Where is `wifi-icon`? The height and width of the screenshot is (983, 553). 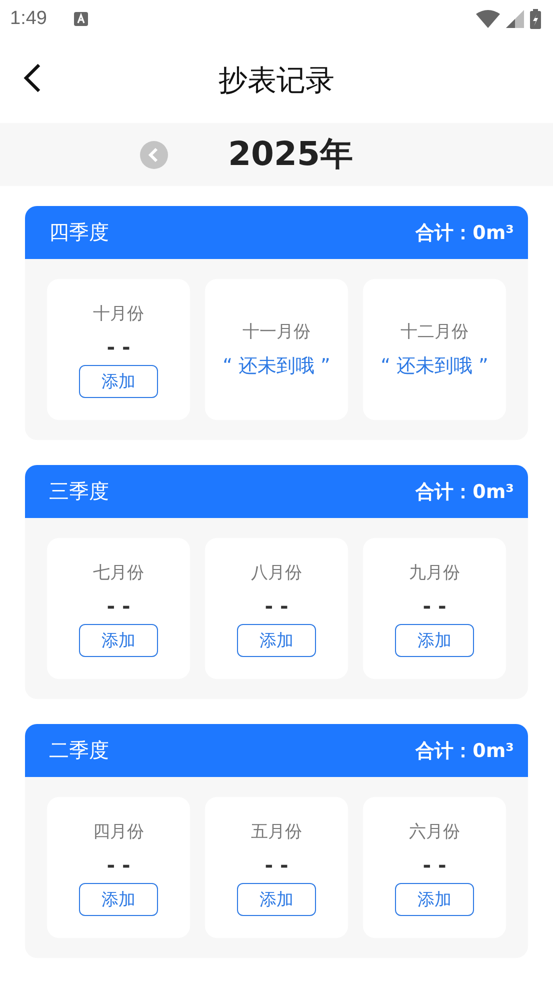
wifi-icon is located at coordinates (488, 19).